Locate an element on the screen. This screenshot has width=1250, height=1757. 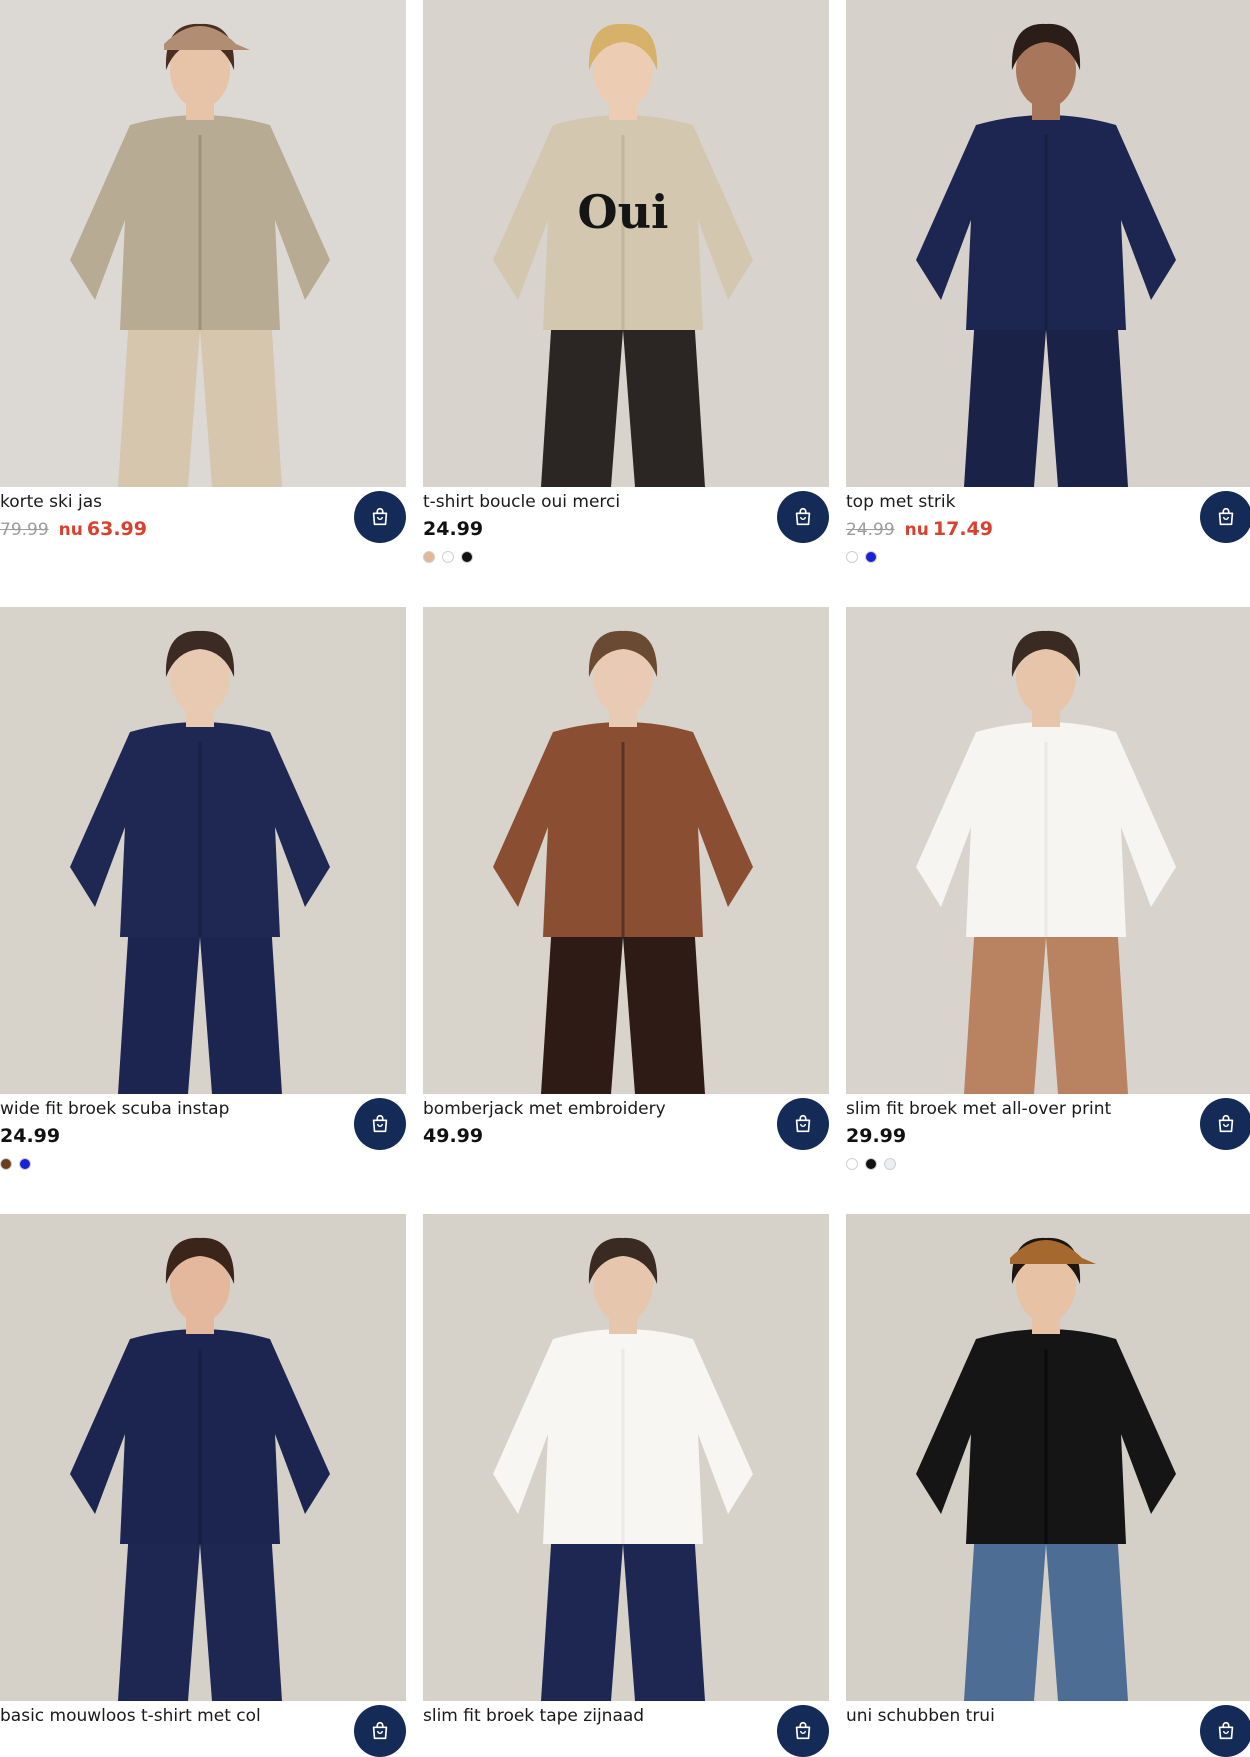
product-card: korte ski jas 79.99 nu 63.99 is located at coordinates (203, 271).